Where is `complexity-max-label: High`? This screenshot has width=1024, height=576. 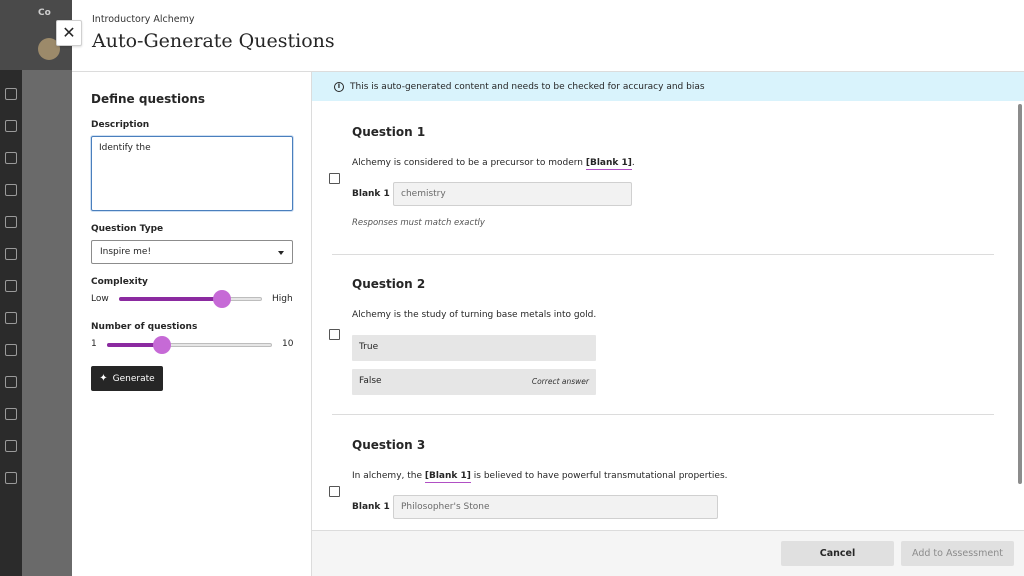 complexity-max-label: High is located at coordinates (282, 299).